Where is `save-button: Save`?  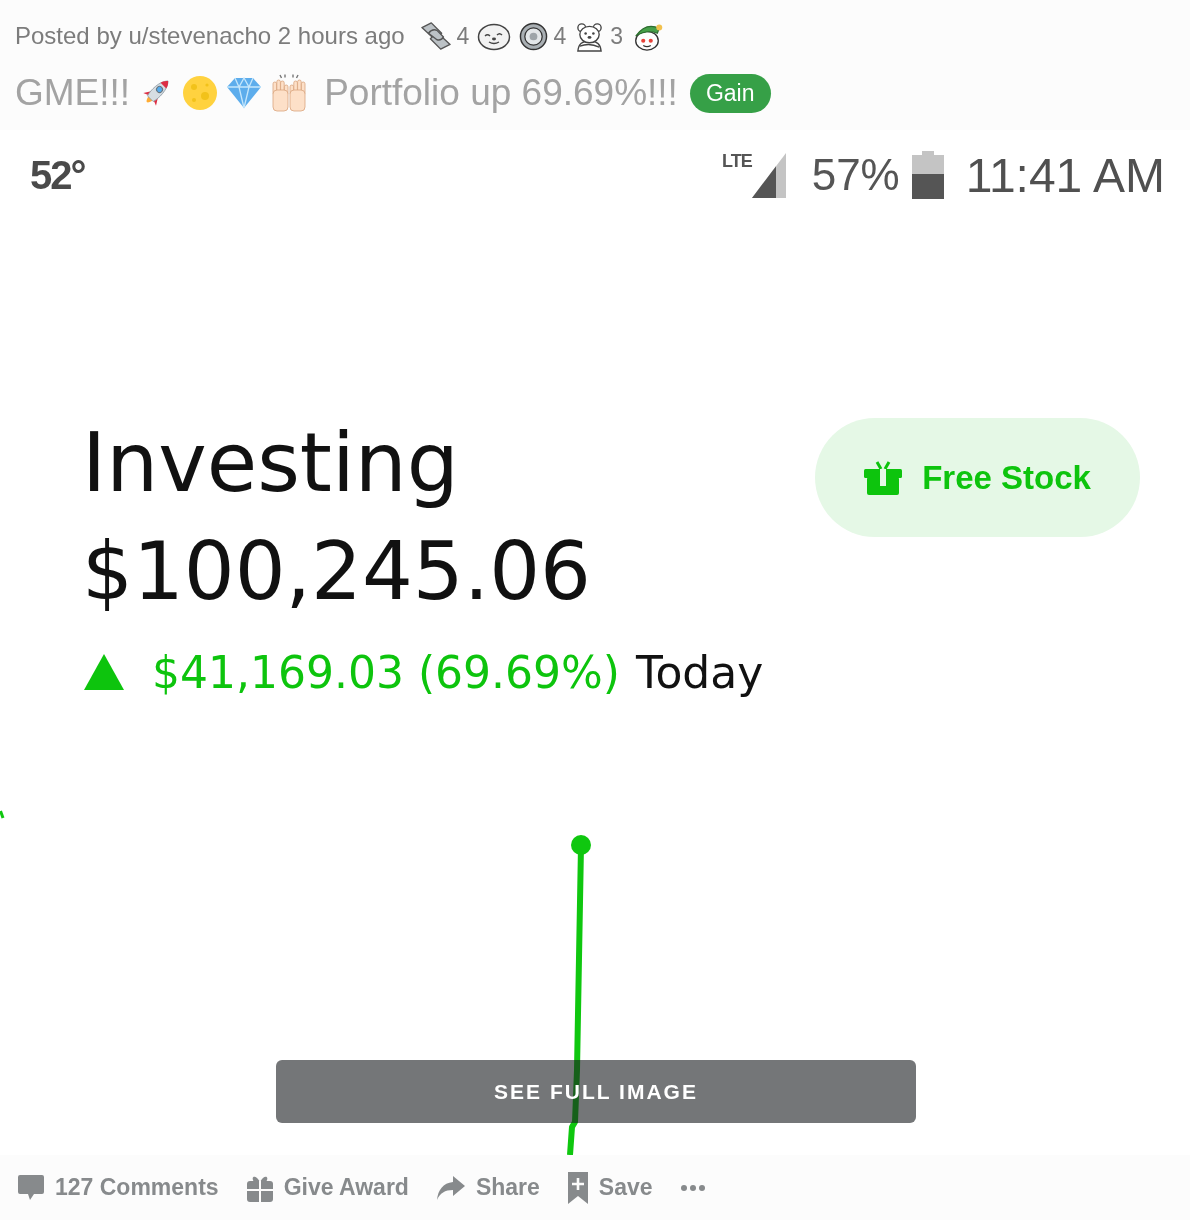
save-button: Save is located at coordinates (609, 1187).